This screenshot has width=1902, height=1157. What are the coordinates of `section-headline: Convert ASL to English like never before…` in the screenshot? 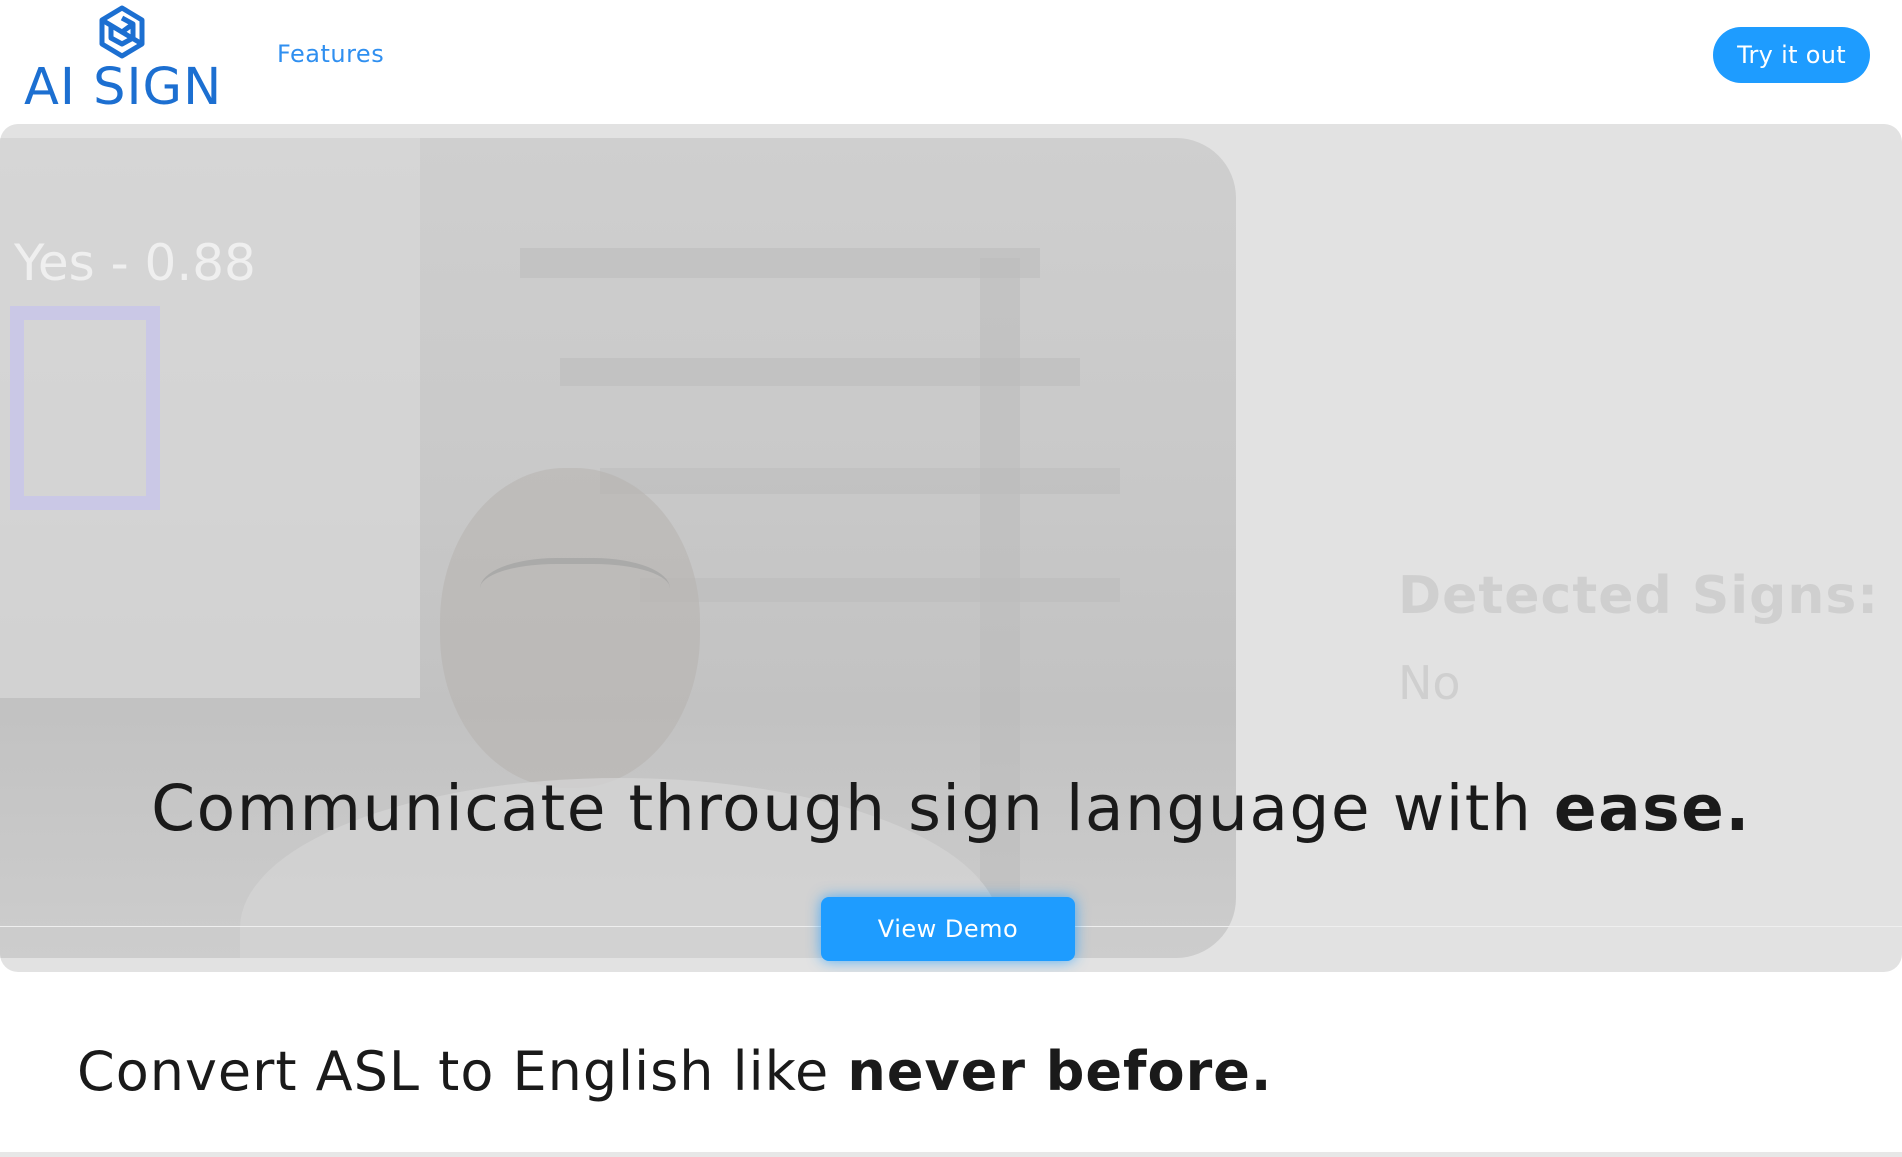 It's located at (674, 1071).